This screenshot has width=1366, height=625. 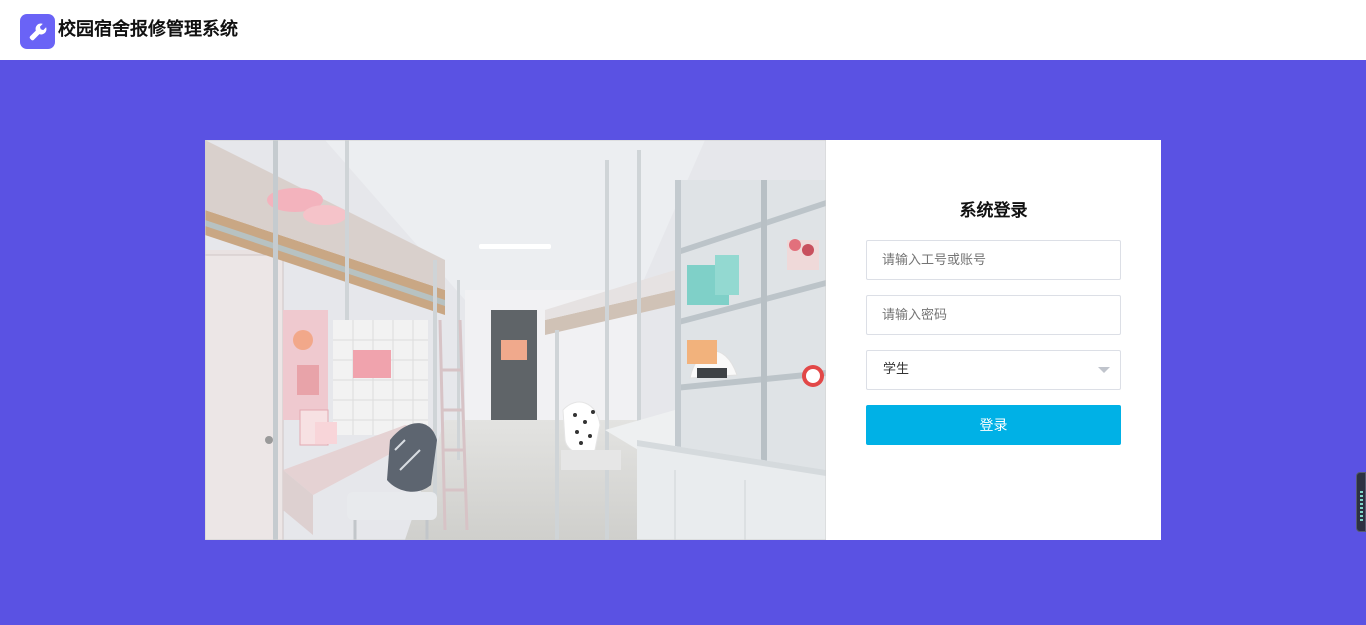 I want to click on wrench-icon, so click(x=37, y=31).